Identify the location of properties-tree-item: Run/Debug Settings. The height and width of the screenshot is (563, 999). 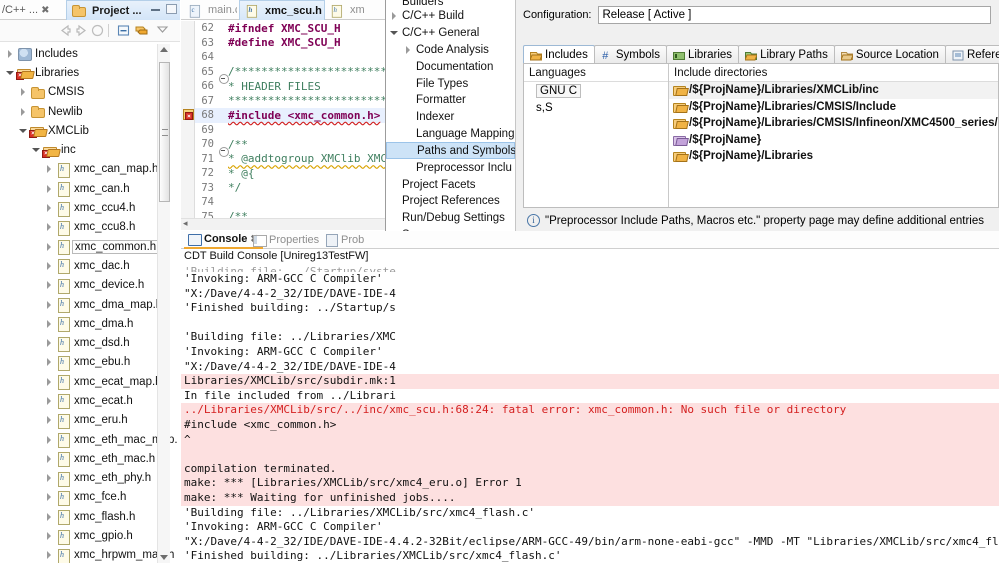
(450, 218).